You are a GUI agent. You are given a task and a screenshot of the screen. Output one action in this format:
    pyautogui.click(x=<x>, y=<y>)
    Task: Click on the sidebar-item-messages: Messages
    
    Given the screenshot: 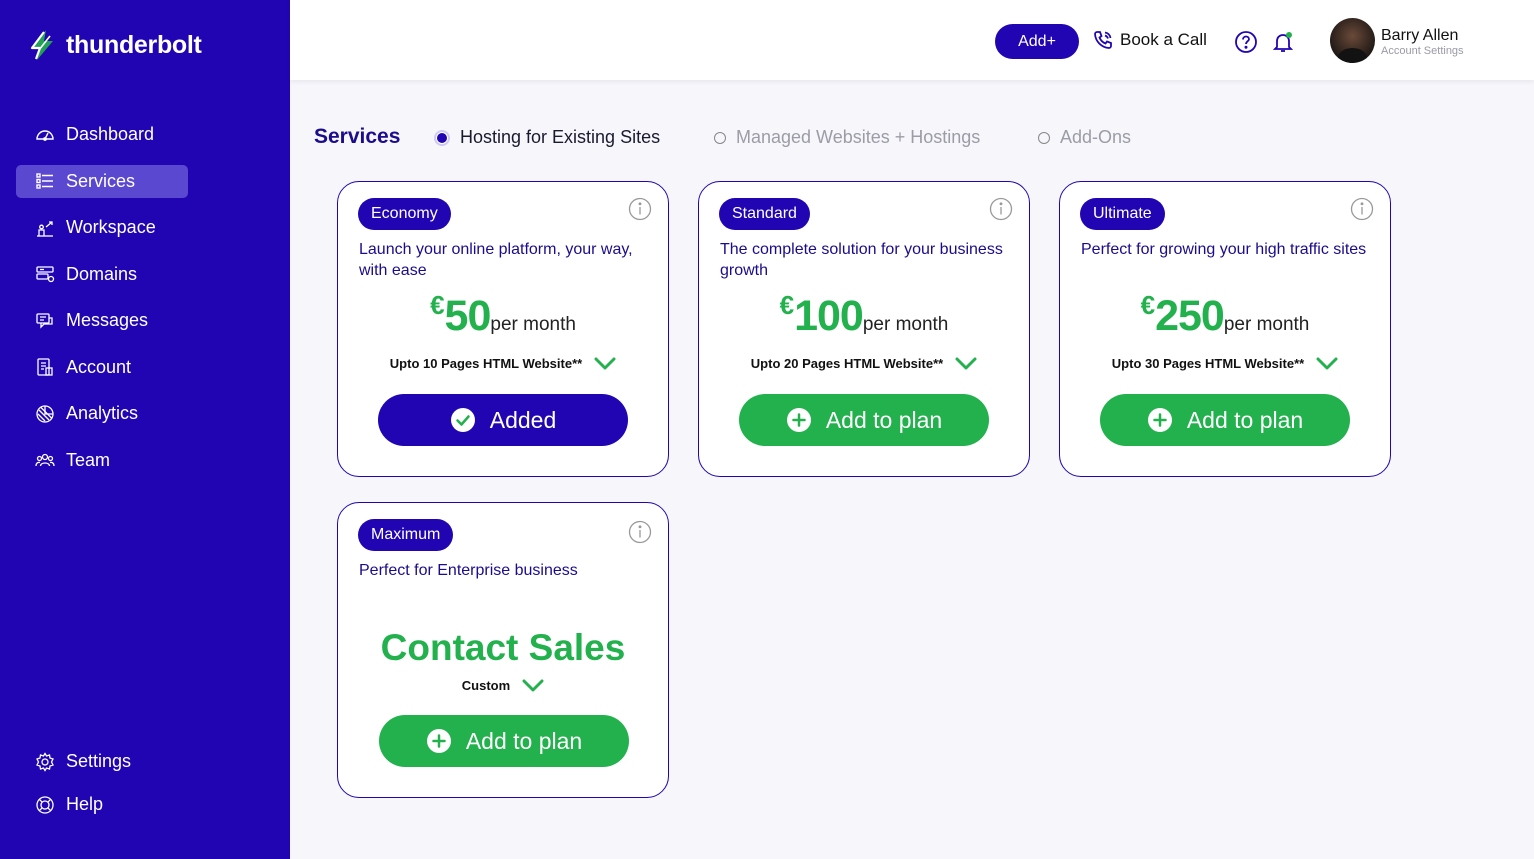 What is the action you would take?
    pyautogui.click(x=102, y=320)
    